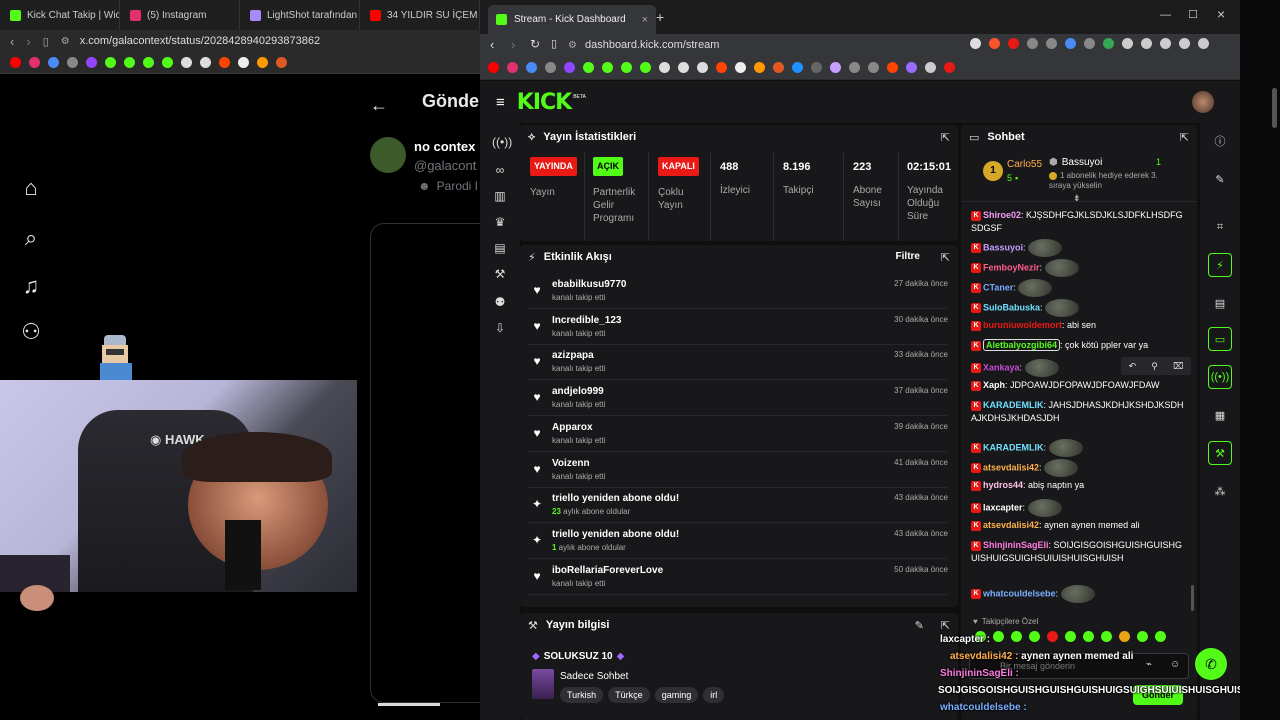 This screenshot has height=720, width=1280. Describe the element at coordinates (31, 332) in the screenshot. I see `add-user-icon: ⚇` at that location.